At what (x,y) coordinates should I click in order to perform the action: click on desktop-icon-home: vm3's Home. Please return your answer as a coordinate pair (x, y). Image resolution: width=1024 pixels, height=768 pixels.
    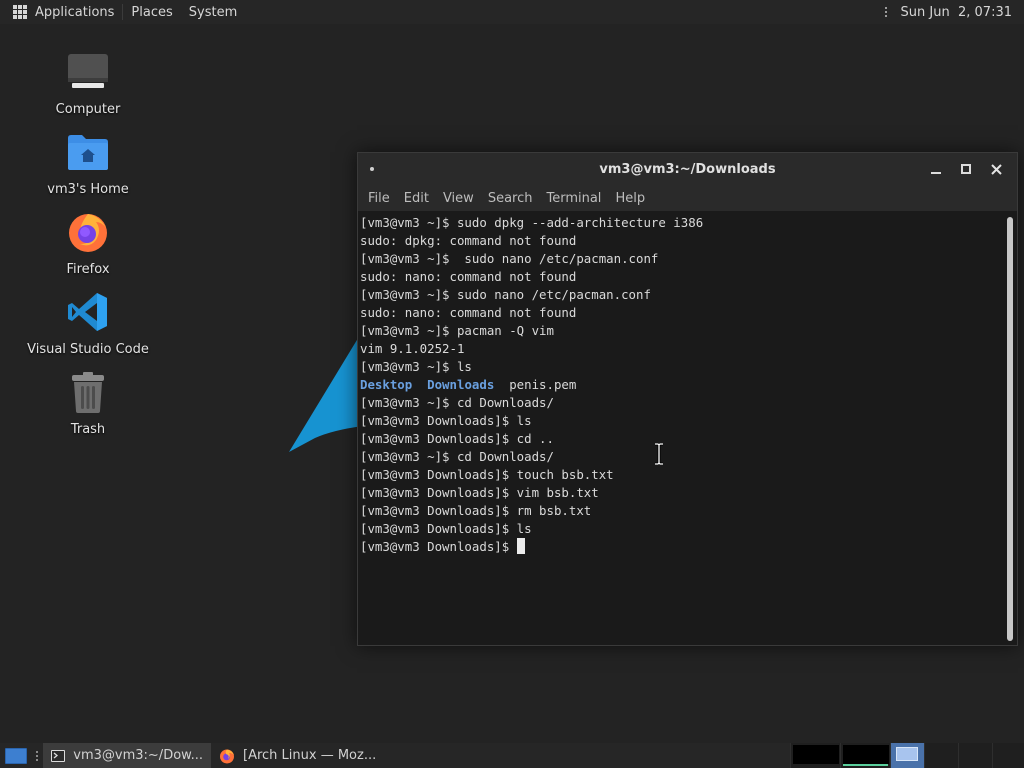
    Looking at the image, I should click on (88, 162).